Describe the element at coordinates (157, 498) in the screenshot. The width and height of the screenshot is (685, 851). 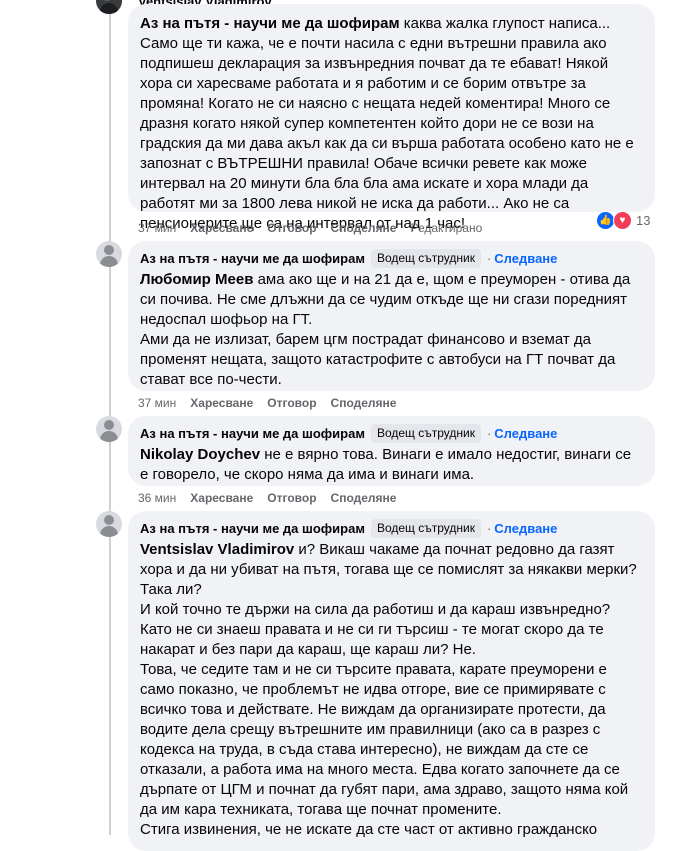
I see `comment-time: 36 мин` at that location.